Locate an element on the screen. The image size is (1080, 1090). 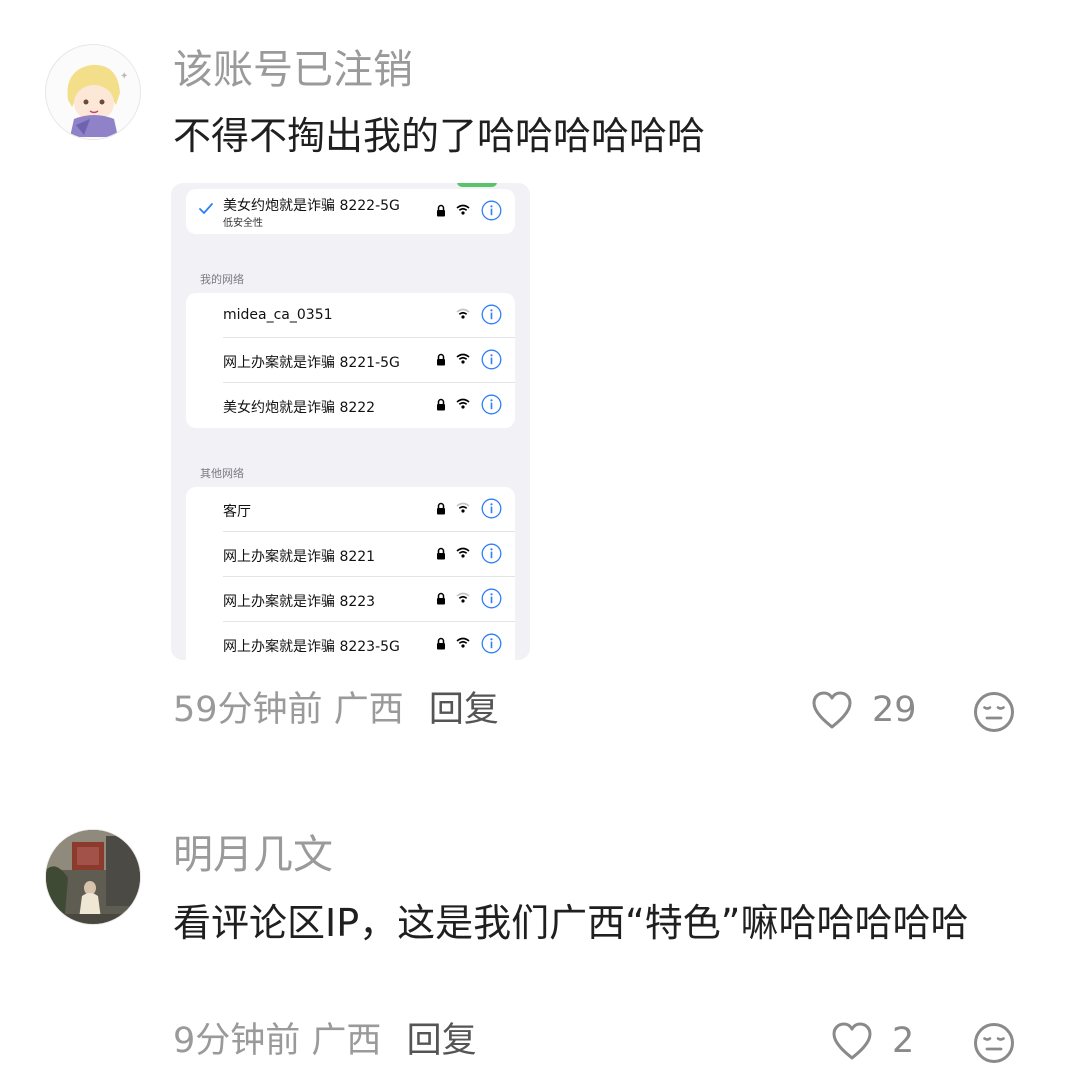
connected-network-card: 美女约炮就是诈骗 8222-5G 低安全性 is located at coordinates (350, 211).